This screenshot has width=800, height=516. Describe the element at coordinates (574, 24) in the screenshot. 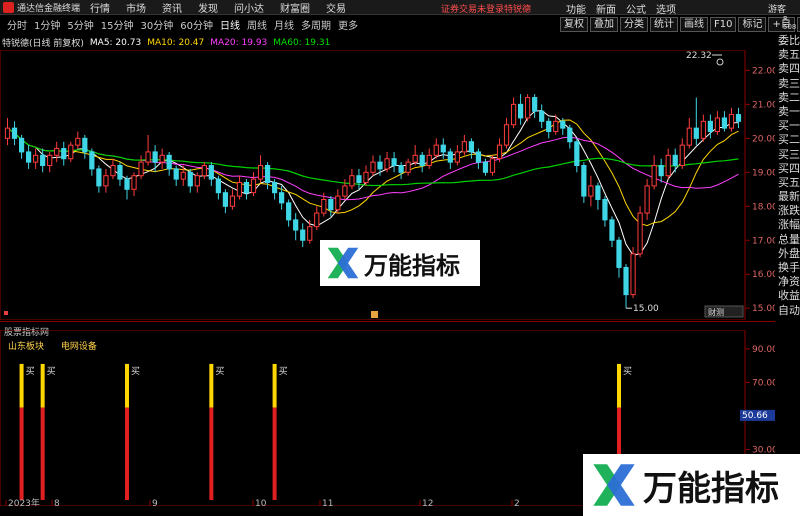

I see `fuquan-button: 复权` at that location.